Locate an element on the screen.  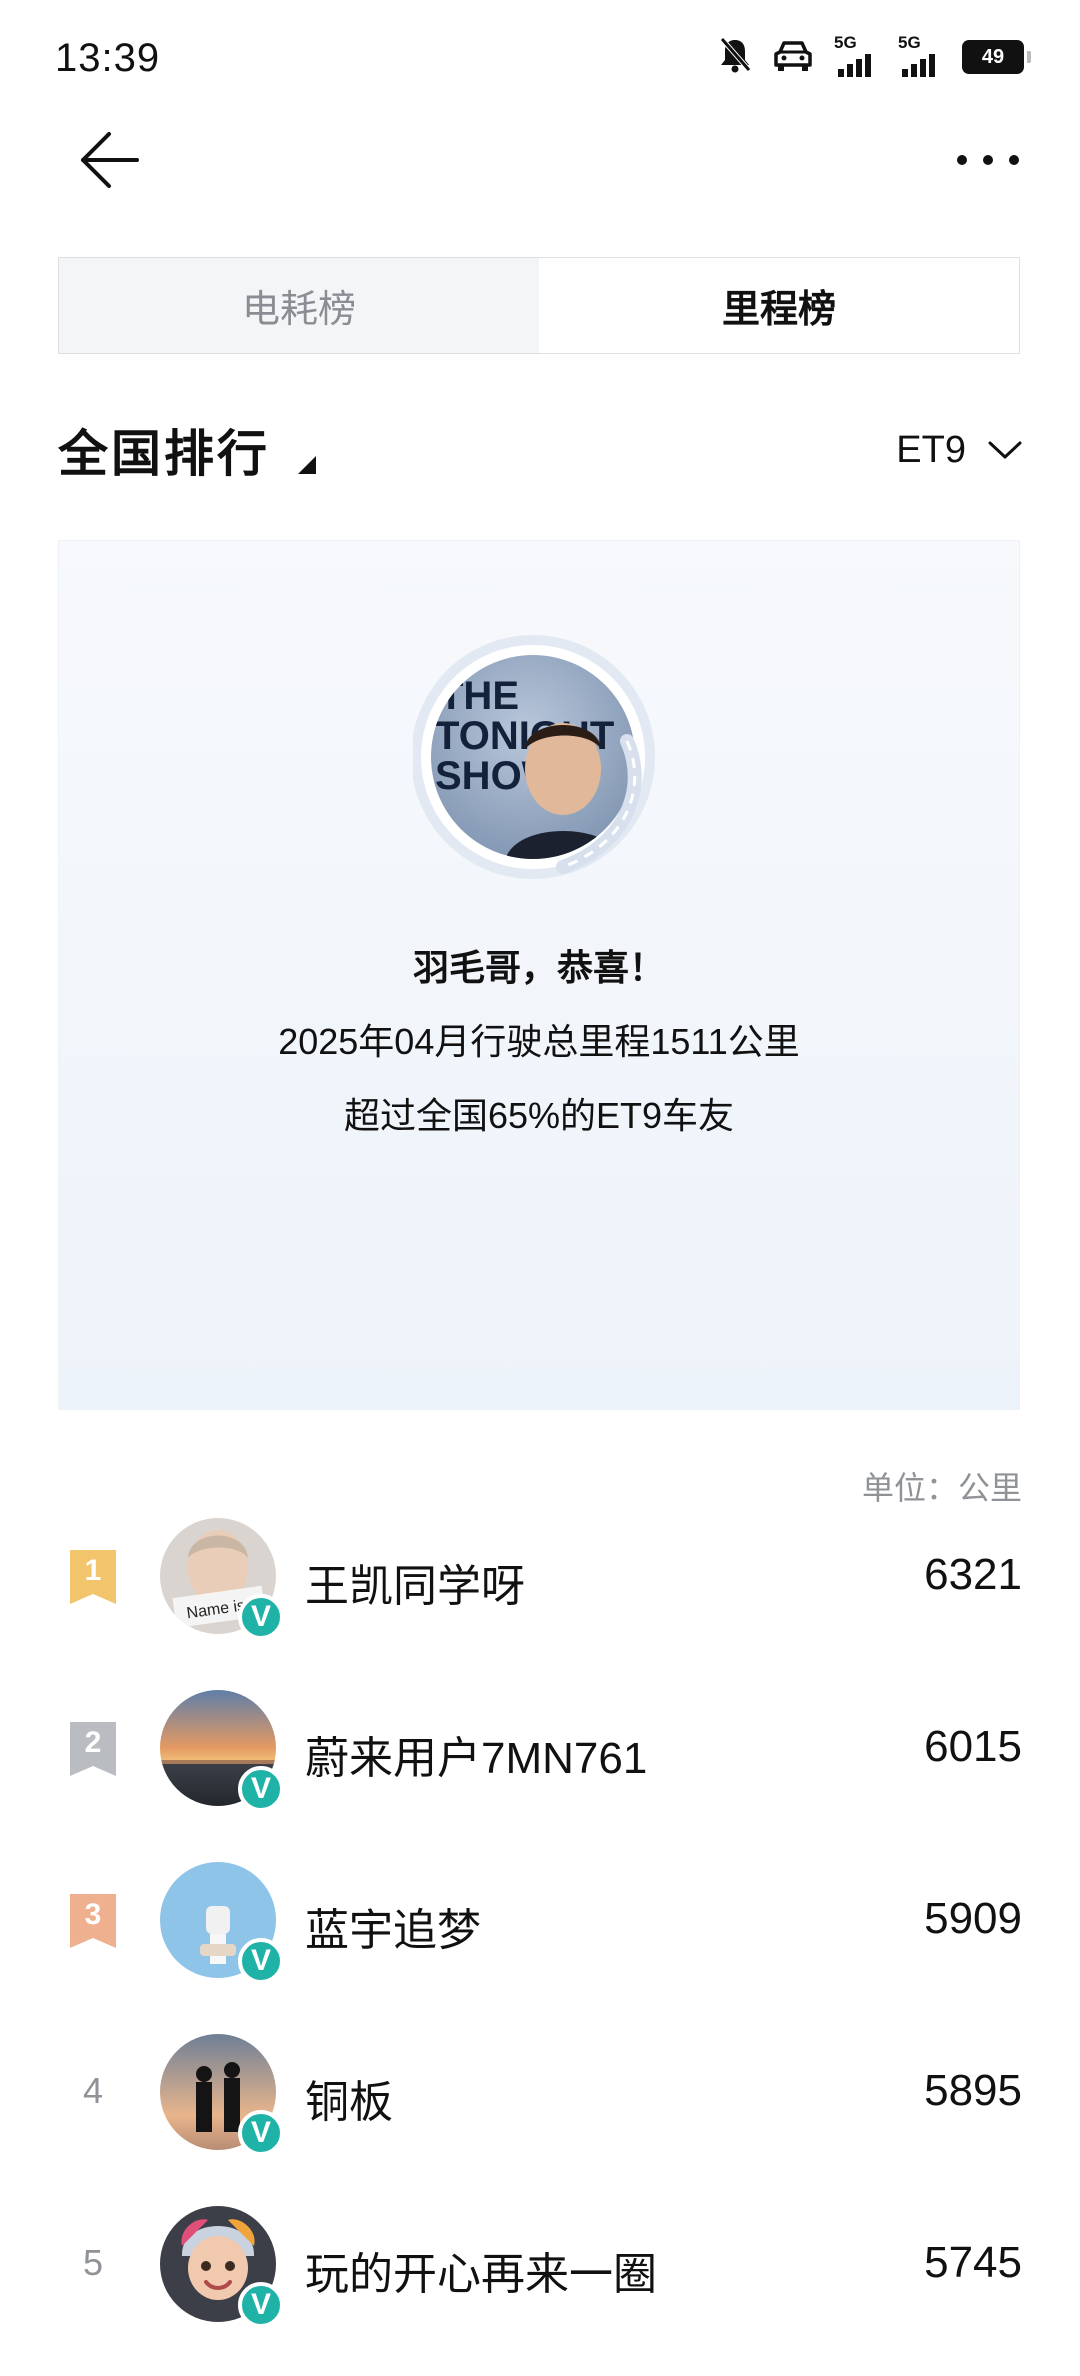
mileage-value: 5909 is located at coordinates (973, 1918).